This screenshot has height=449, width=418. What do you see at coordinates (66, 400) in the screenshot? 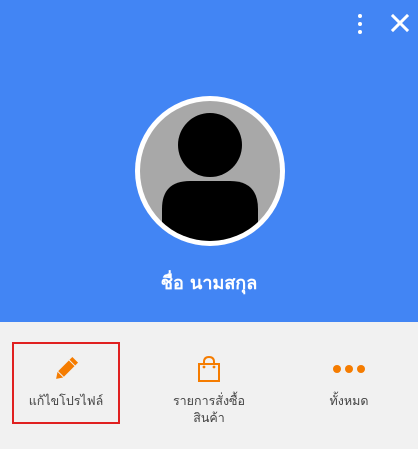
I see `edit-profile-label: แก้ไขโปรไฟล์` at bounding box center [66, 400].